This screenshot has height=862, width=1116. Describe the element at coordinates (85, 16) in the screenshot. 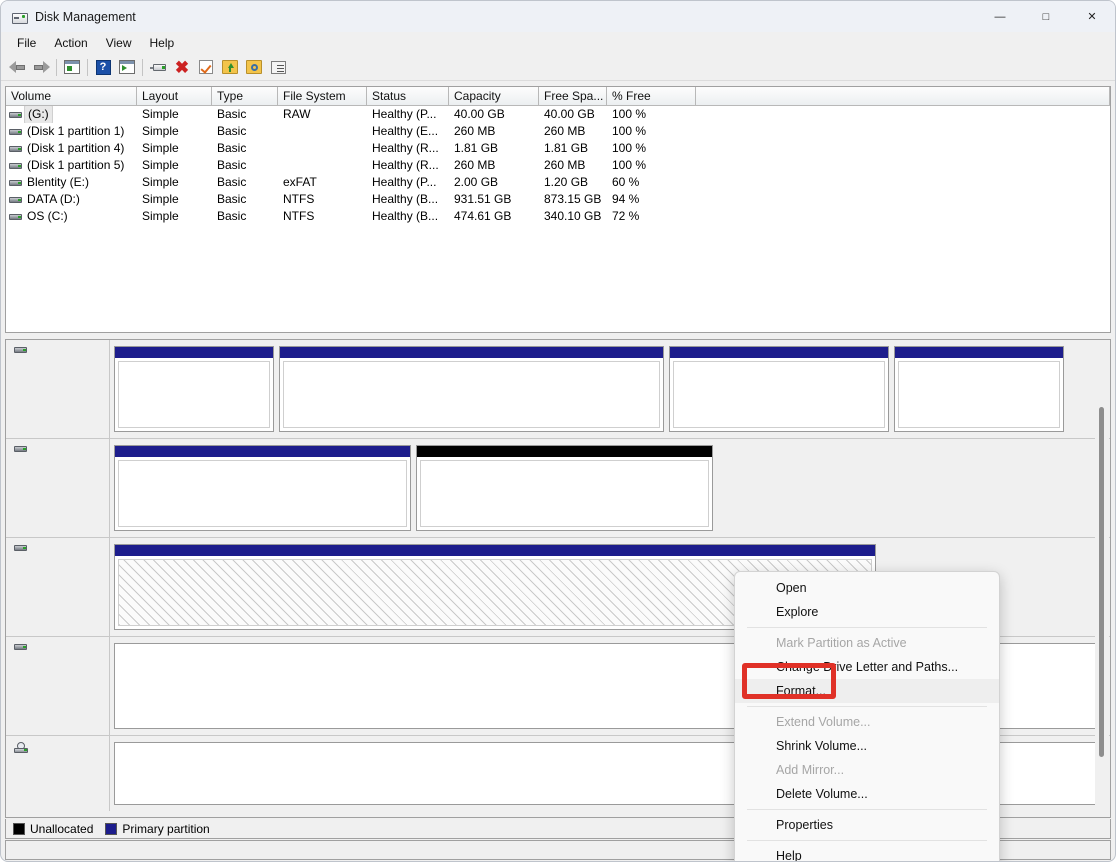

I see `window-title: Disk Management` at that location.